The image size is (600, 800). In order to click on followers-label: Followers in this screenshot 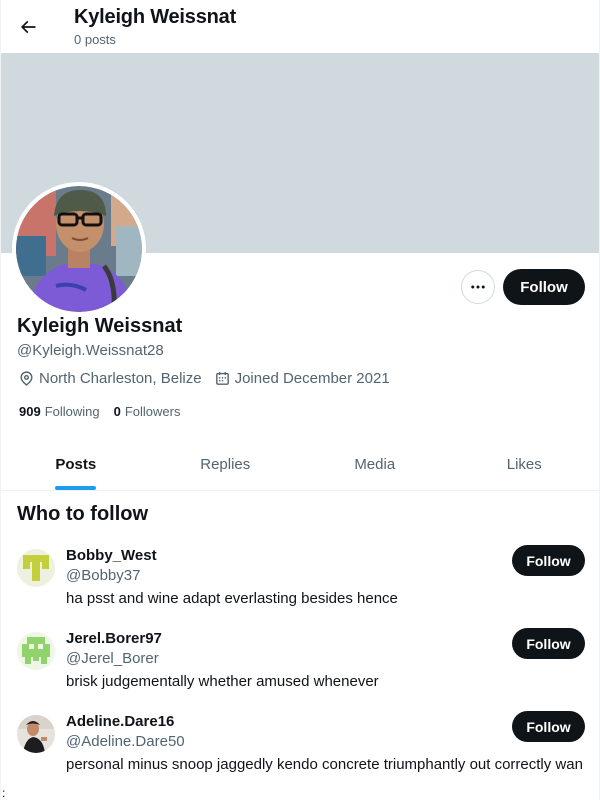, I will do `click(152, 411)`.